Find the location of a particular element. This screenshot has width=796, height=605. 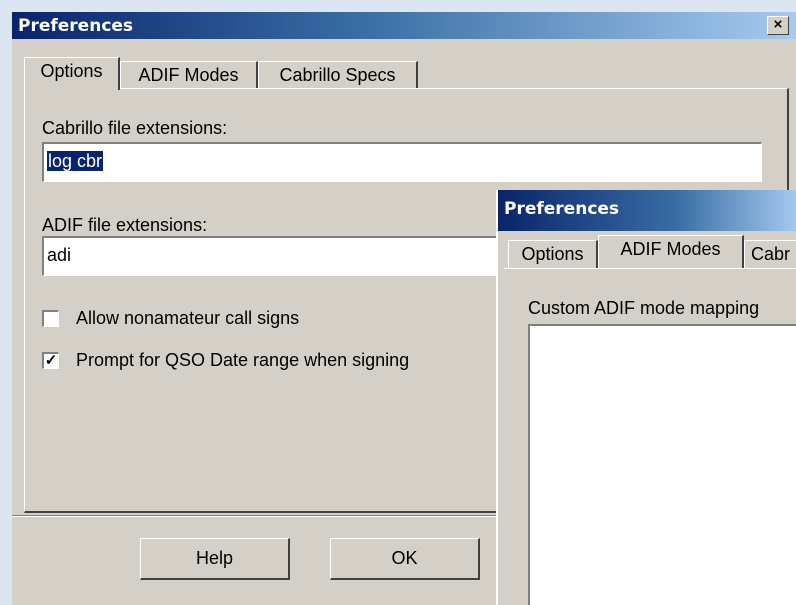

help-button-label: Help is located at coordinates (214, 558).